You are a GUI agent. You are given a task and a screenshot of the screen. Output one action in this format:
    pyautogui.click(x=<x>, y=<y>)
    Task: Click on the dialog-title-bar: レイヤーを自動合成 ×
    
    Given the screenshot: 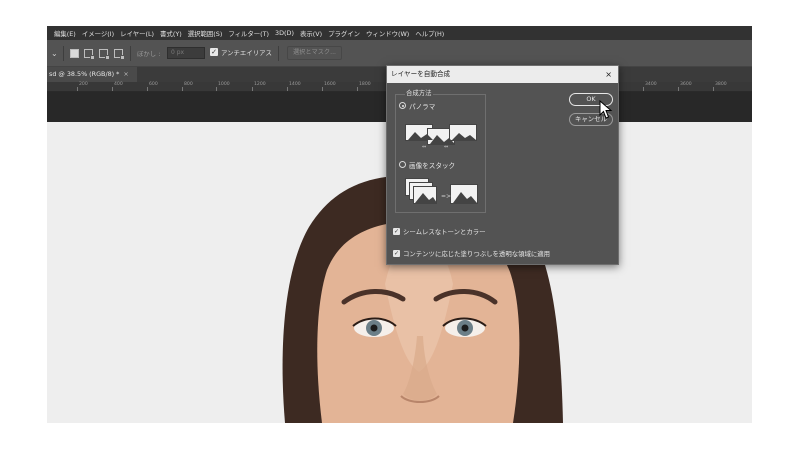 What is the action you would take?
    pyautogui.click(x=502, y=74)
    